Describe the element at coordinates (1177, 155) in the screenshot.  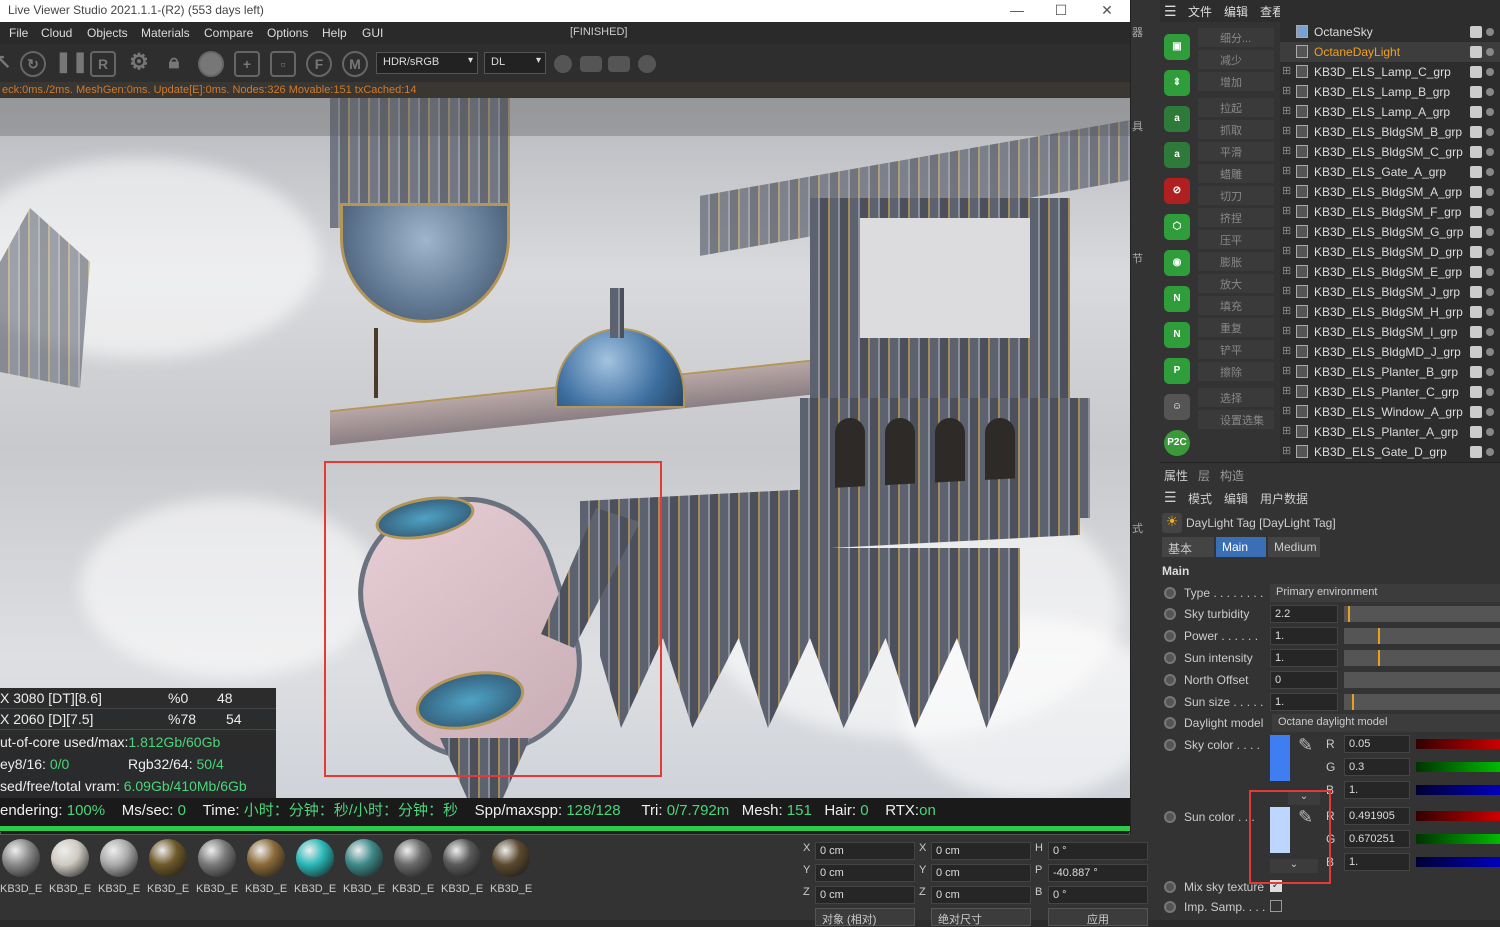
I see `text-tool-b-icon: a` at that location.